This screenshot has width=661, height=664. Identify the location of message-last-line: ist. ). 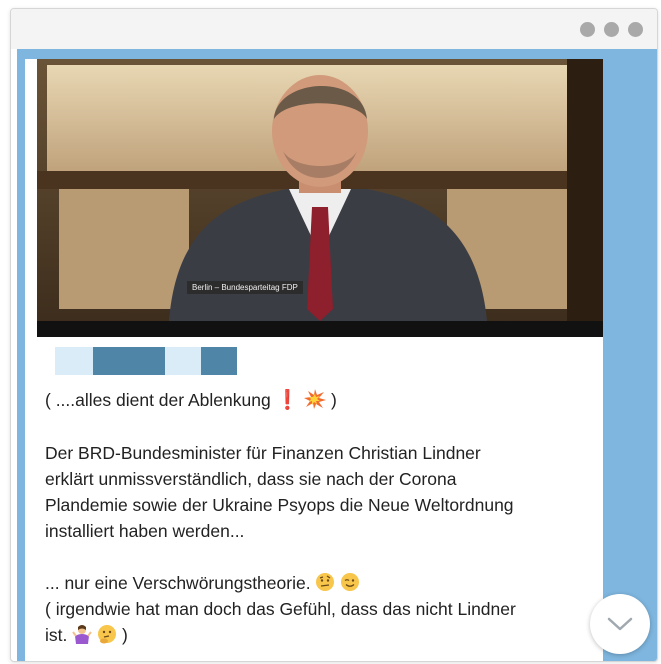
(86, 635).